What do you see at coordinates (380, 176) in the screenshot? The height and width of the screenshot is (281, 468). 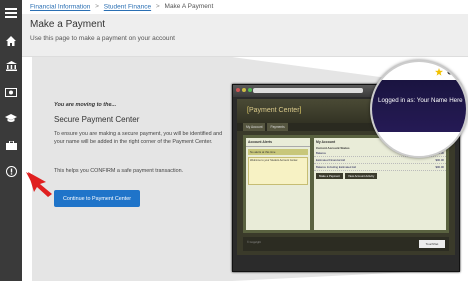 I see `preview-buttons: Make a Payment View Account Activity` at bounding box center [380, 176].